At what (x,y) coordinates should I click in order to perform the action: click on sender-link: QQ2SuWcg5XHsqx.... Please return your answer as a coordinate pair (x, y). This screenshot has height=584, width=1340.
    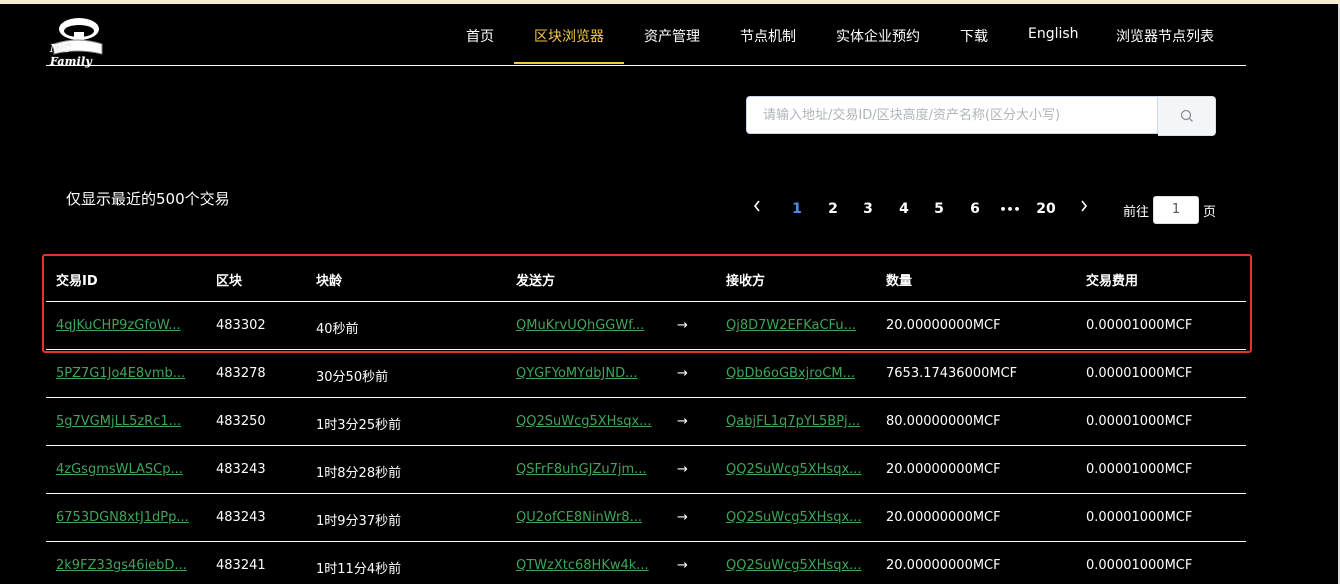
    Looking at the image, I should click on (584, 421).